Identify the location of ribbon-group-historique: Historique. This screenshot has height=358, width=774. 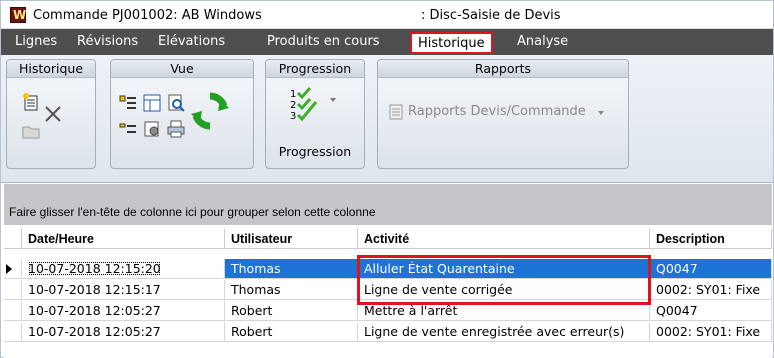
(51, 114).